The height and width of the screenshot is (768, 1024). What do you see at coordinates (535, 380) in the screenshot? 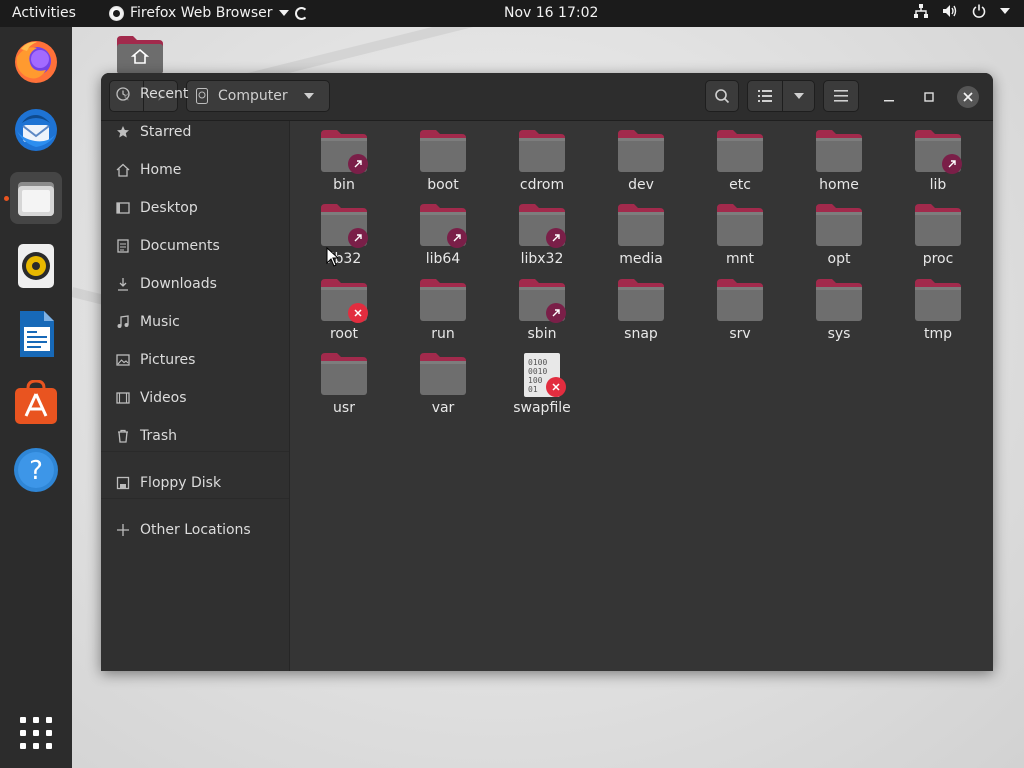
I see `svg-text: 100` at bounding box center [535, 380].